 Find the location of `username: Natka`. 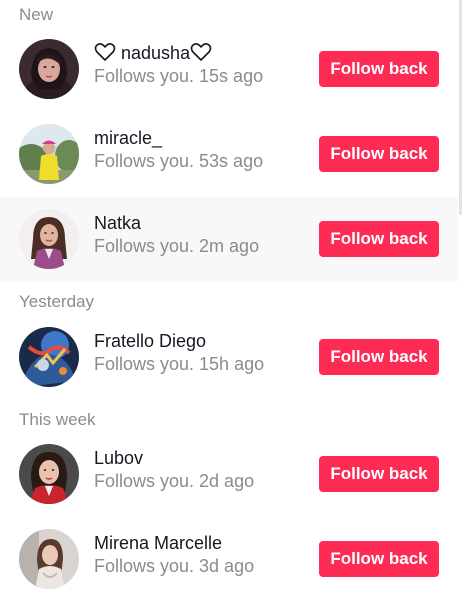

username: Natka is located at coordinates (117, 223).